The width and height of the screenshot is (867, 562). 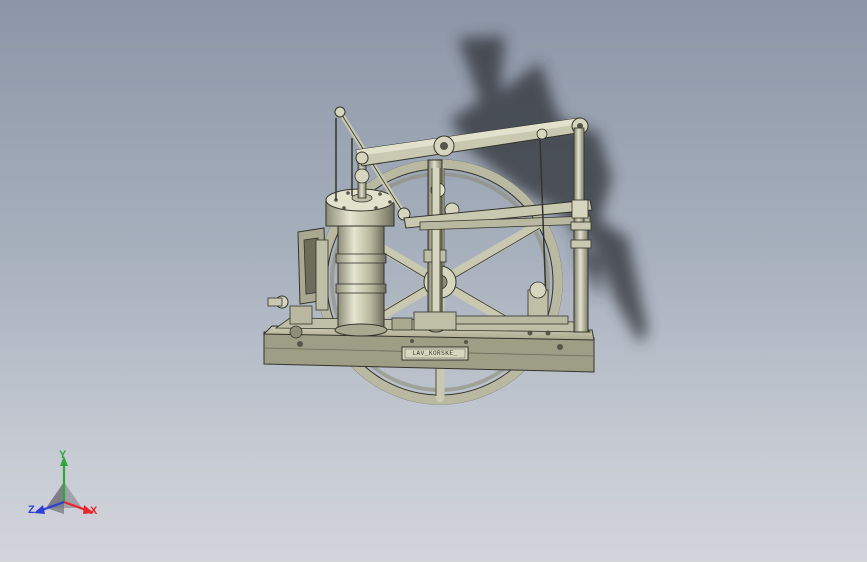 What do you see at coordinates (65, 486) in the screenshot?
I see `orientation-triad: X Y Z` at bounding box center [65, 486].